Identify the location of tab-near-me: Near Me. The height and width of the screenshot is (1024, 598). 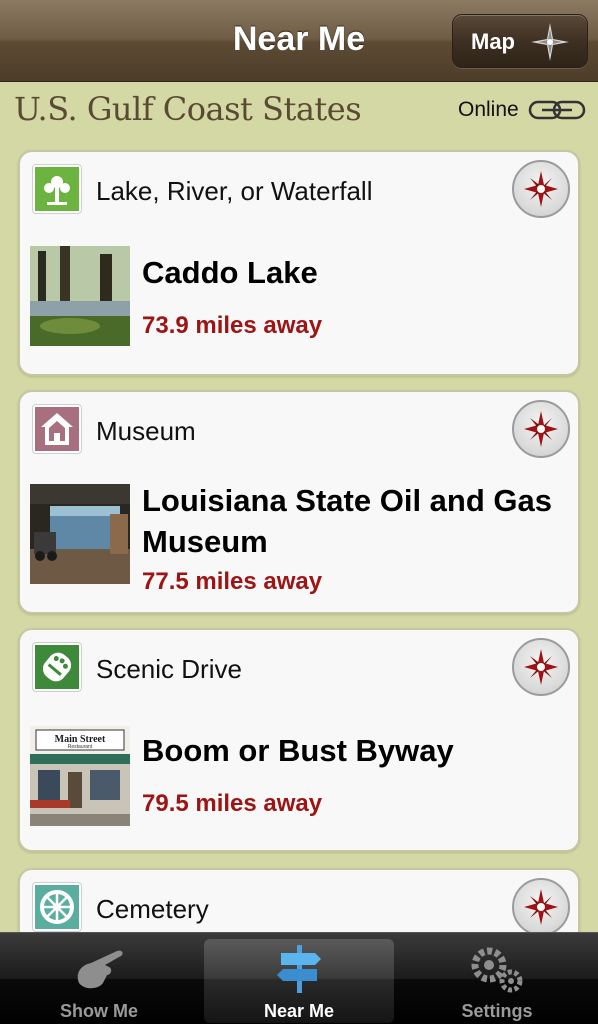
(299, 981).